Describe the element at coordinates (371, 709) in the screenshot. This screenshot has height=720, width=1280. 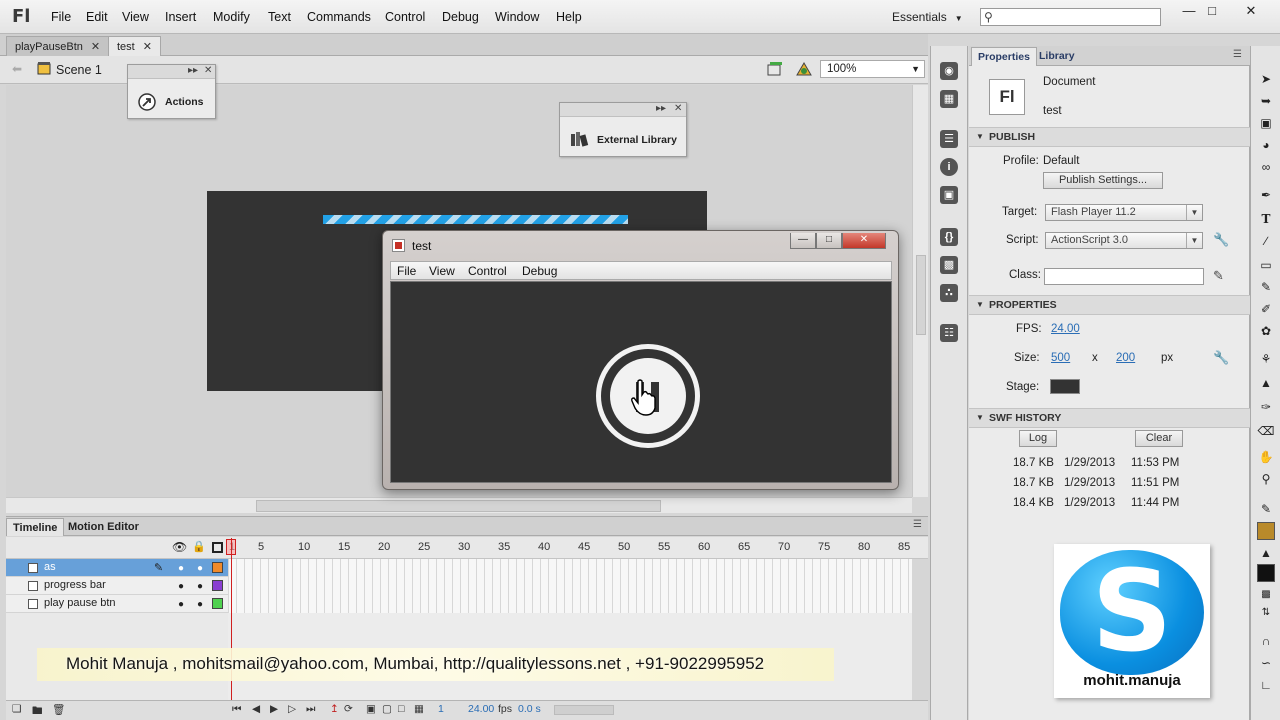
I see `onion-skin-icon: ▣` at that location.